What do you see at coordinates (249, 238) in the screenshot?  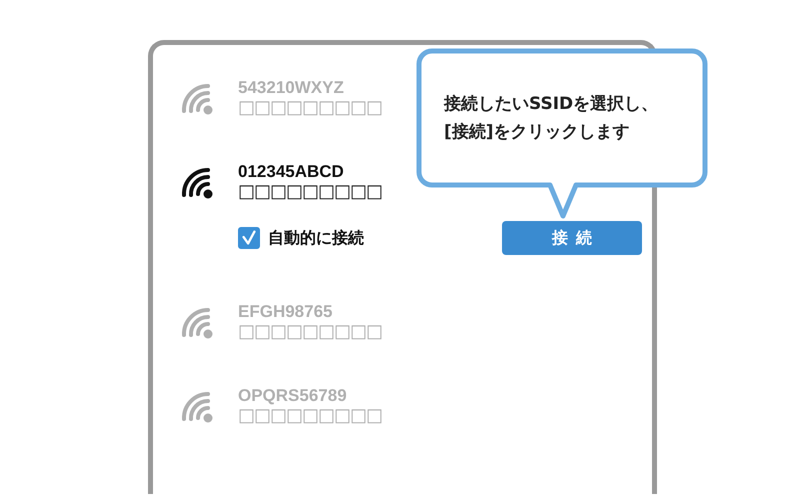 I see `checkbox-icon` at bounding box center [249, 238].